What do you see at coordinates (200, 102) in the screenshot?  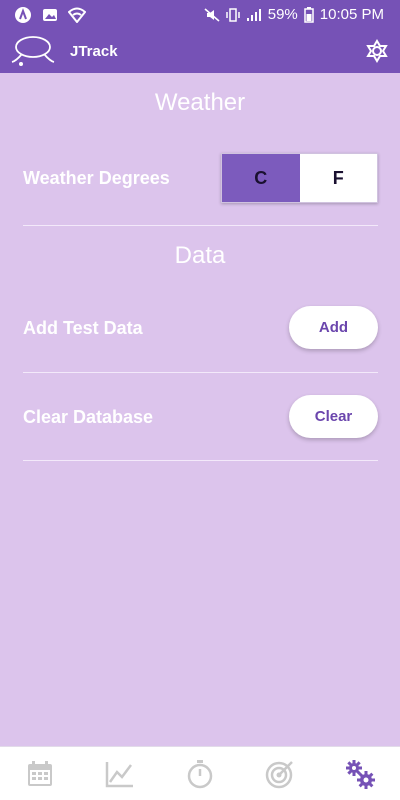 I see `weather-section-title: Weather` at bounding box center [200, 102].